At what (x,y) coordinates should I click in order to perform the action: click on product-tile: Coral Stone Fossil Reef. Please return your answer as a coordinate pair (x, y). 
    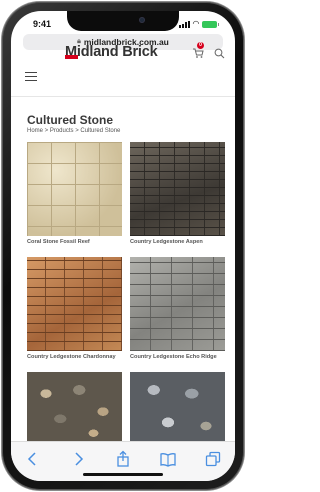
    Looking at the image, I should click on (74, 193).